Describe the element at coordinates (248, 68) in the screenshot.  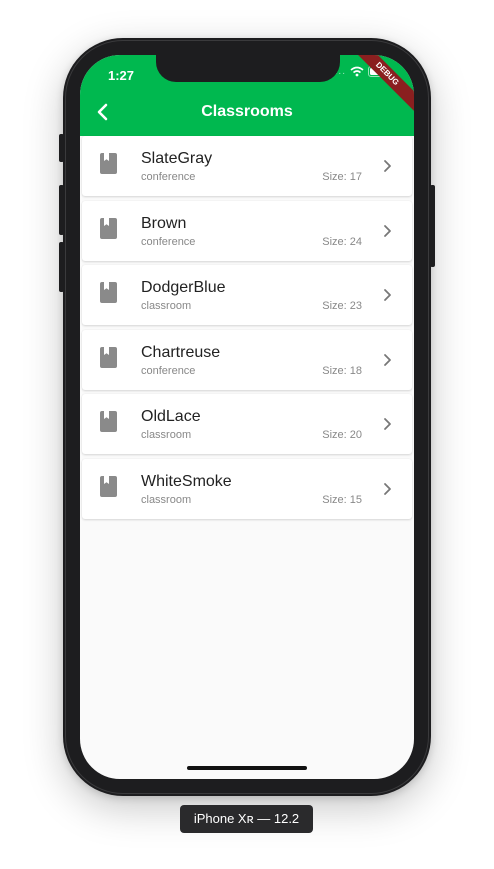
I see `notch` at that location.